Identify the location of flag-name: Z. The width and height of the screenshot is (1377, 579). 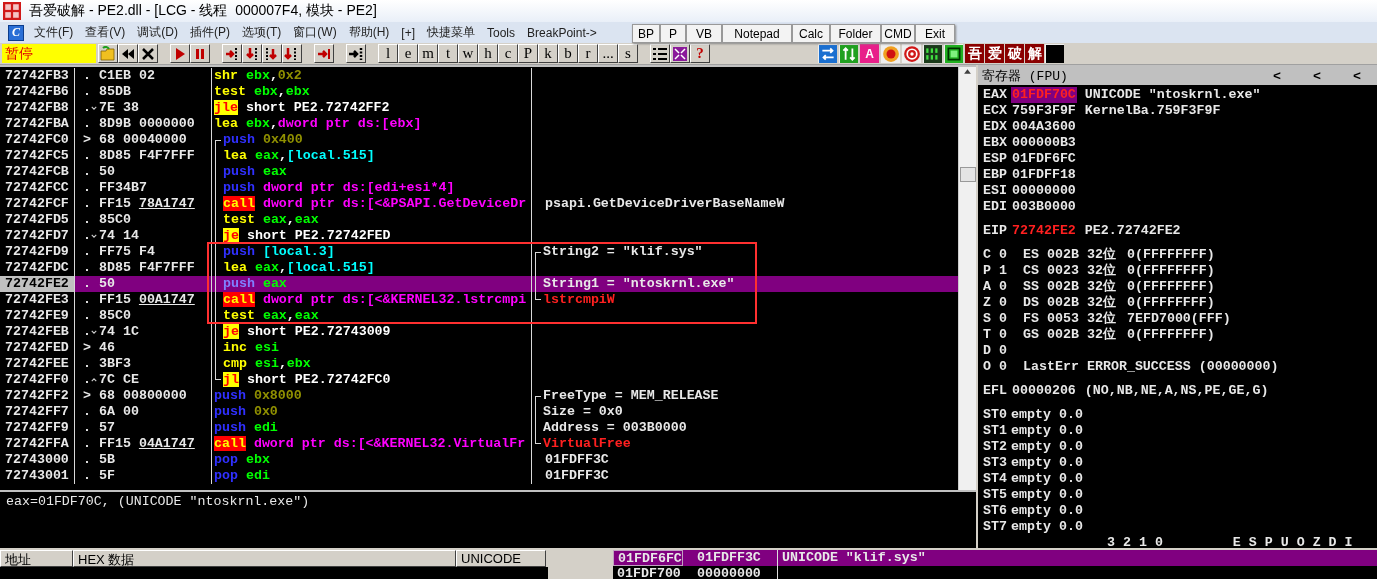
(987, 303).